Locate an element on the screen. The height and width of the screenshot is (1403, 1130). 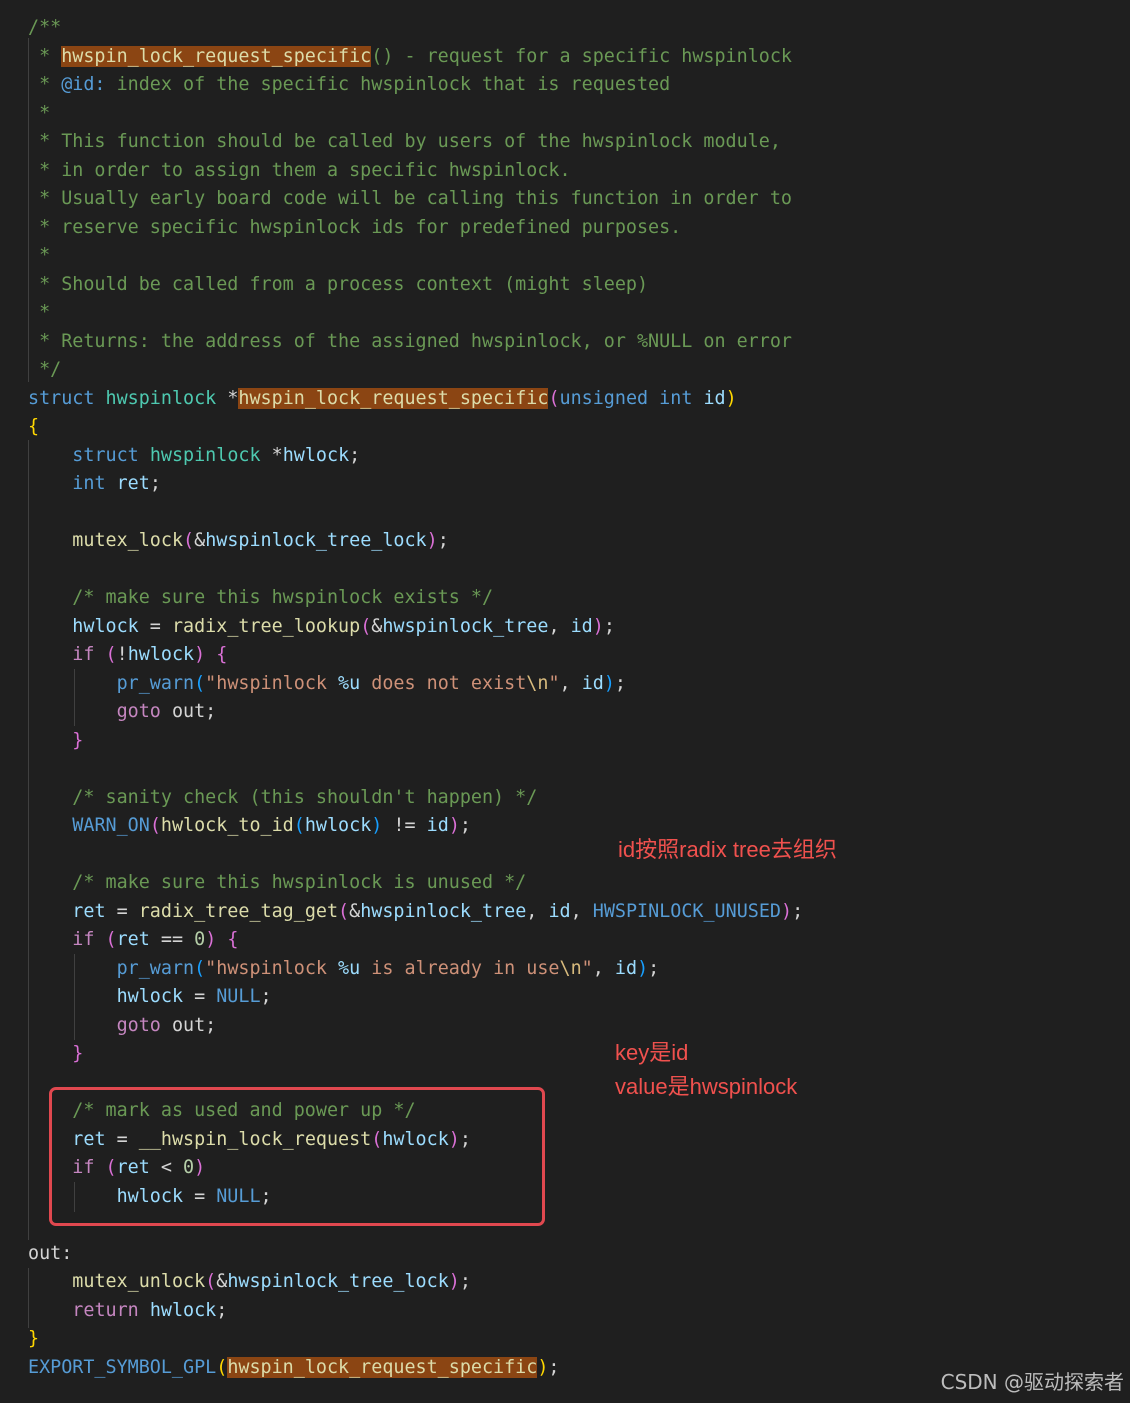
code-line: /* make sure this hwspinlock exists */ is located at coordinates (260, 598).